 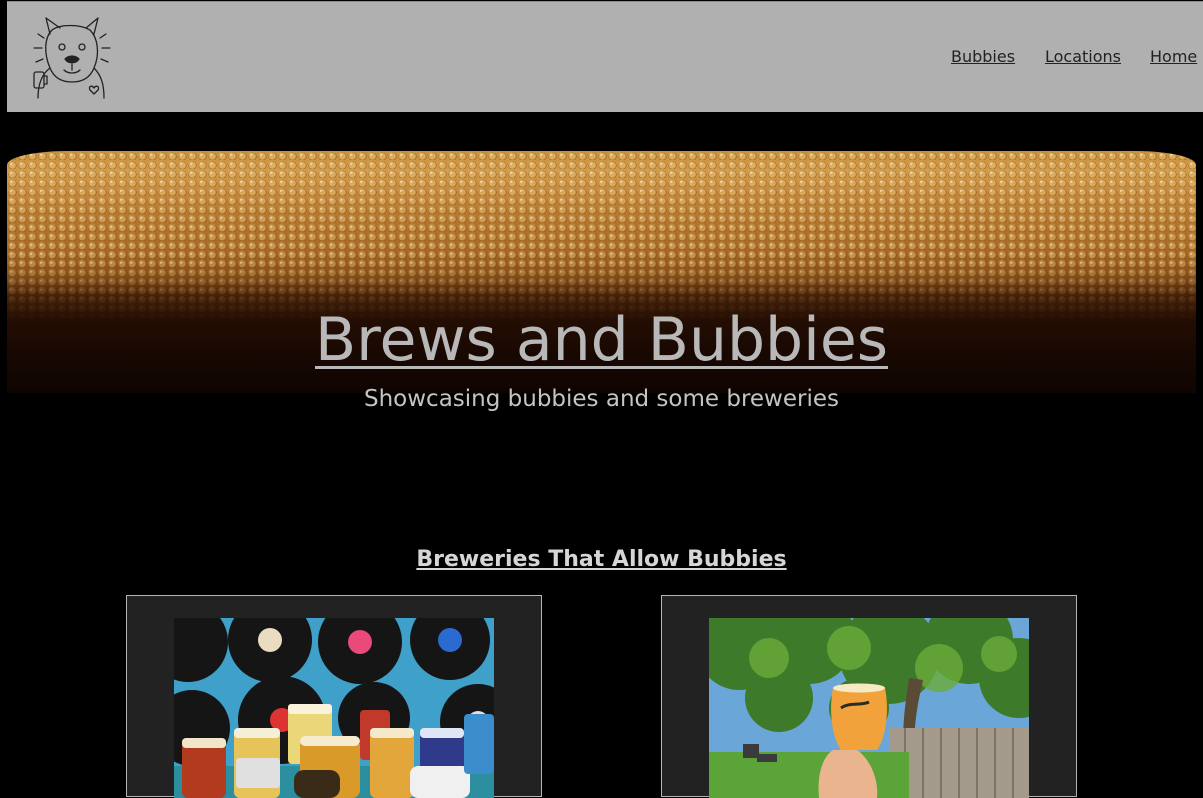 What do you see at coordinates (334, 708) in the screenshot?
I see `records-and-beer-flight-photo` at bounding box center [334, 708].